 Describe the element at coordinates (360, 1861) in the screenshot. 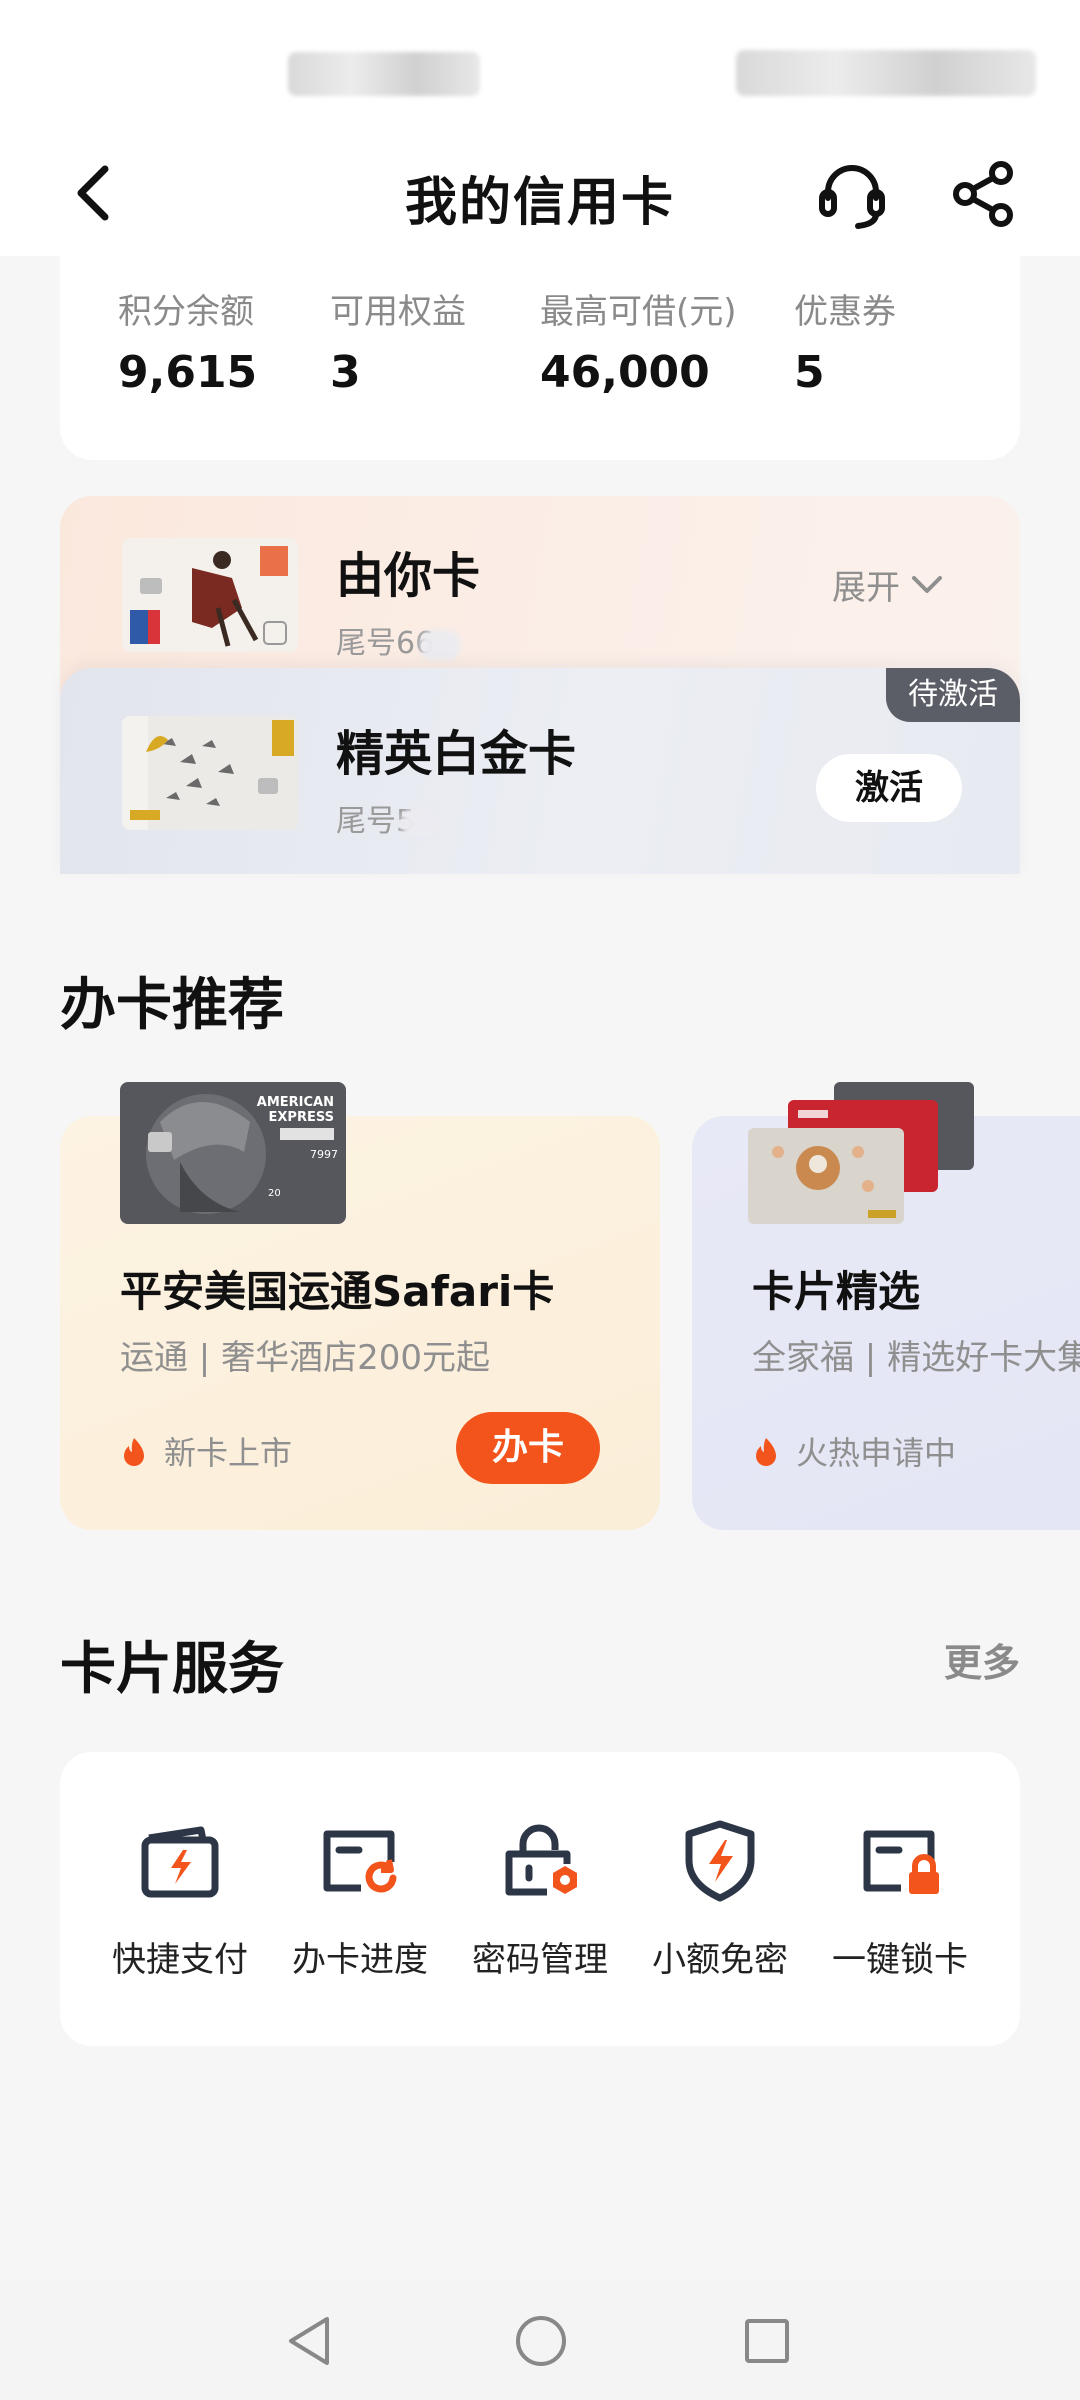

I see `card-progress-icon` at that location.